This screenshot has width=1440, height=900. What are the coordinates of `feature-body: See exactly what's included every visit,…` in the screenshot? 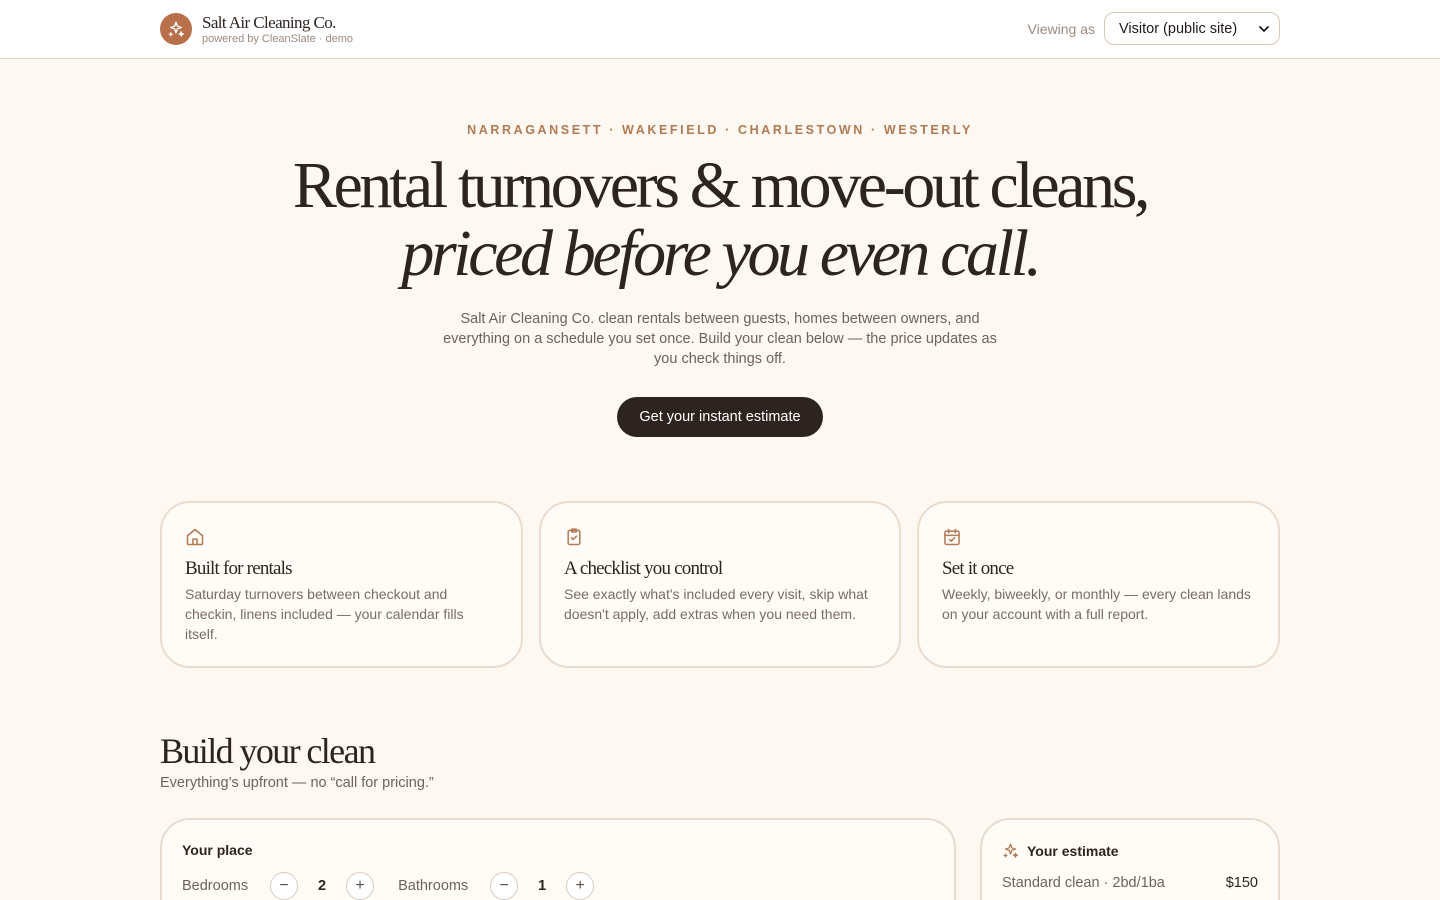 It's located at (716, 604).